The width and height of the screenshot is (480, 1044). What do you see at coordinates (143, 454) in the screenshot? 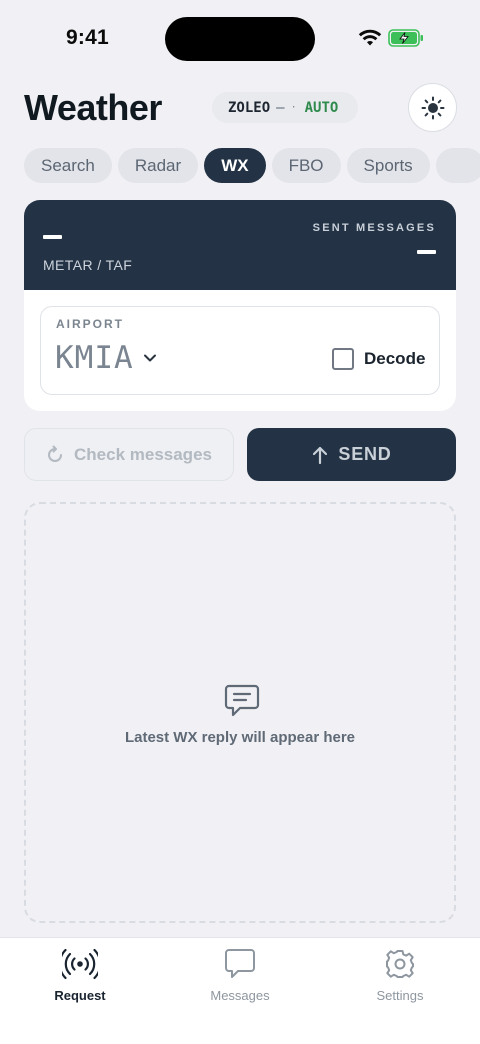
I see `check-messages-label: Check messages` at bounding box center [143, 454].